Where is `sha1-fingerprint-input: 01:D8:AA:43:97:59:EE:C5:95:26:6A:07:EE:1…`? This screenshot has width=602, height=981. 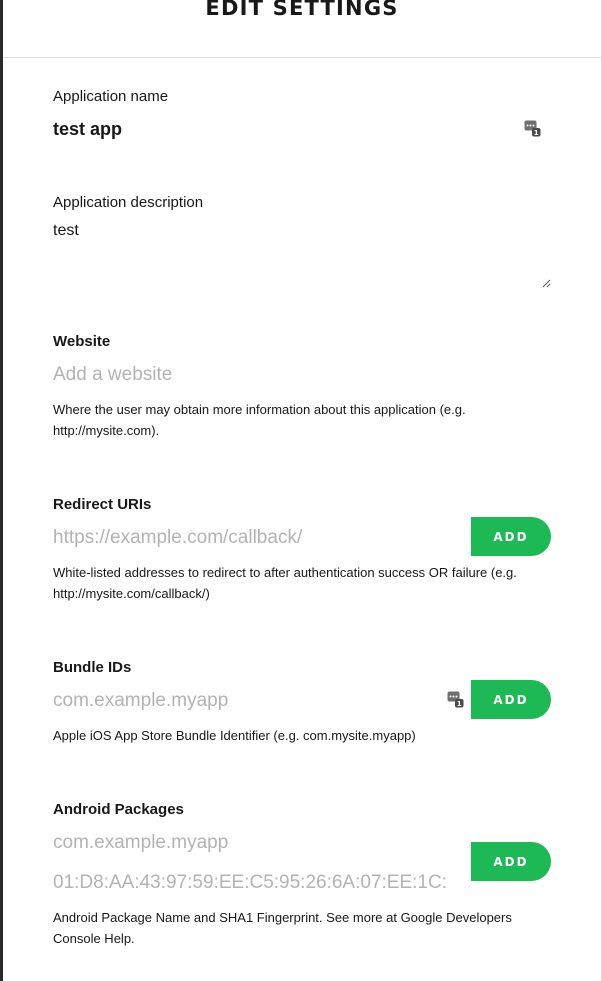
sha1-fingerprint-input: 01:D8:AA:43:97:59:EE:C5:95:26:6A:07:EE:1… is located at coordinates (257, 883).